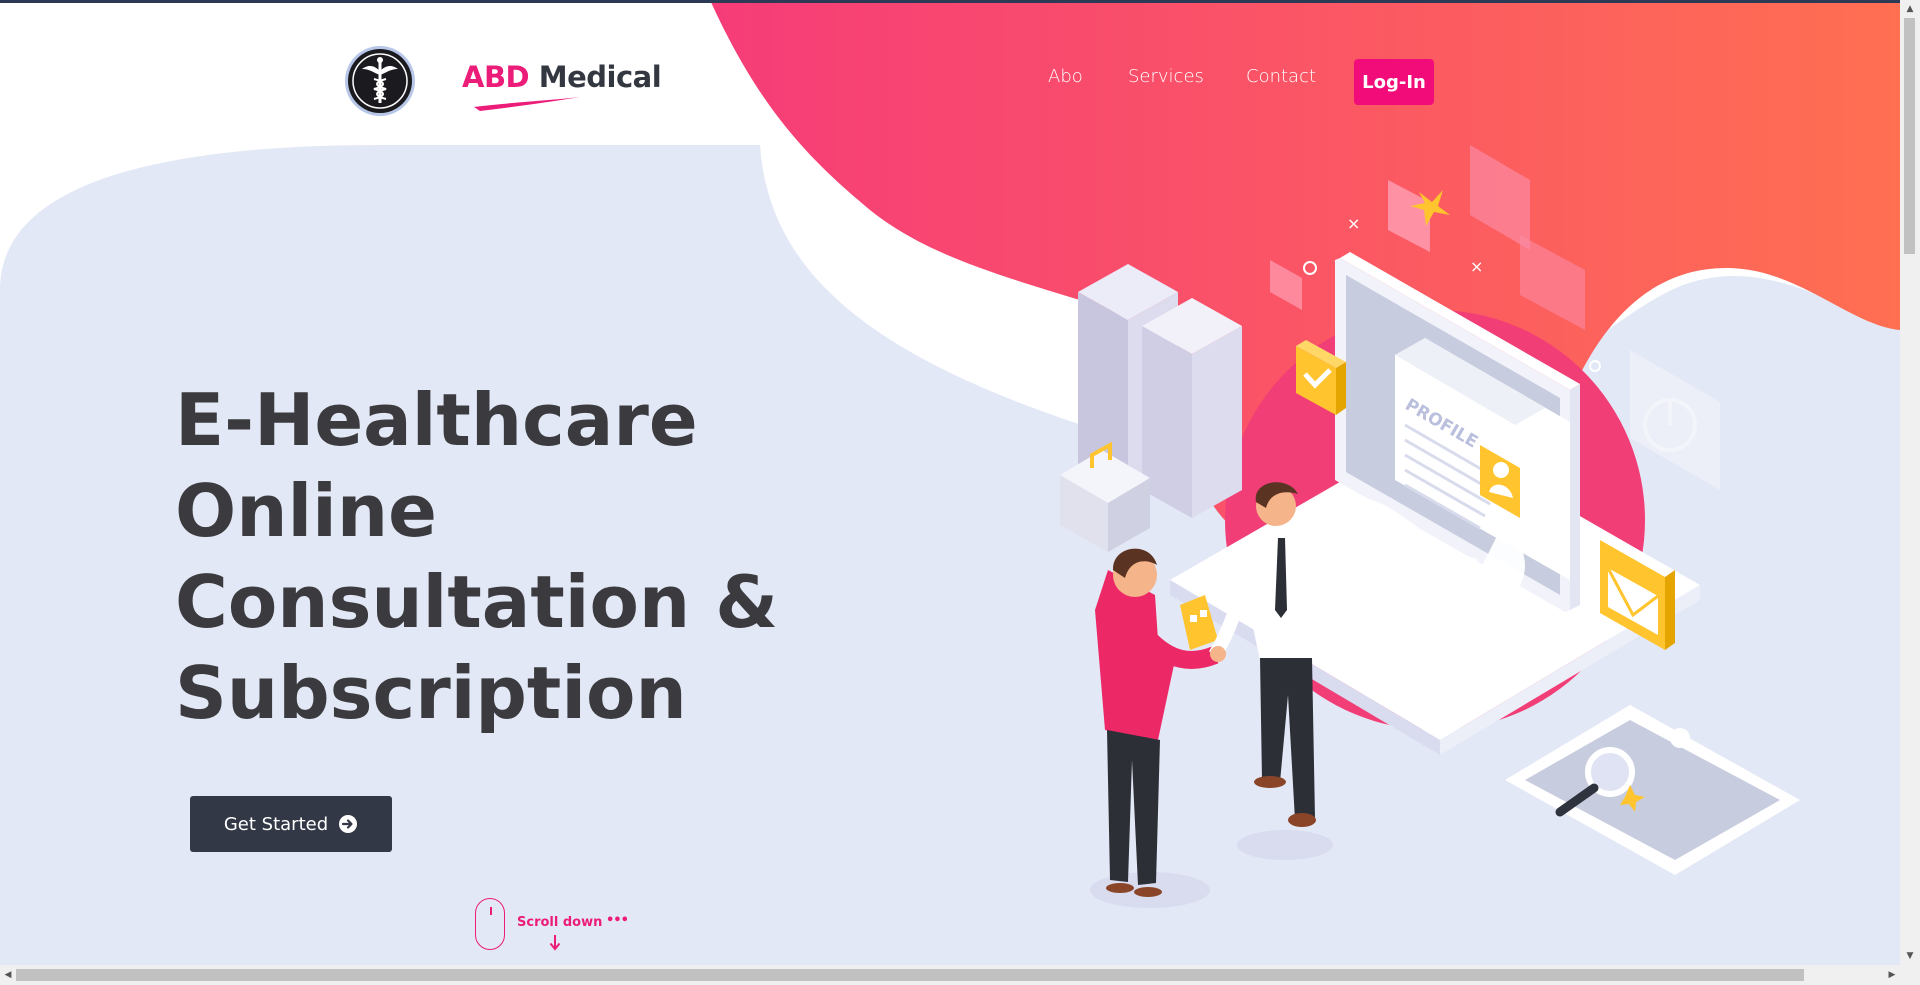 This screenshot has height=985, width=1920. I want to click on scroll-right-icon: ▶, so click(1892, 975).